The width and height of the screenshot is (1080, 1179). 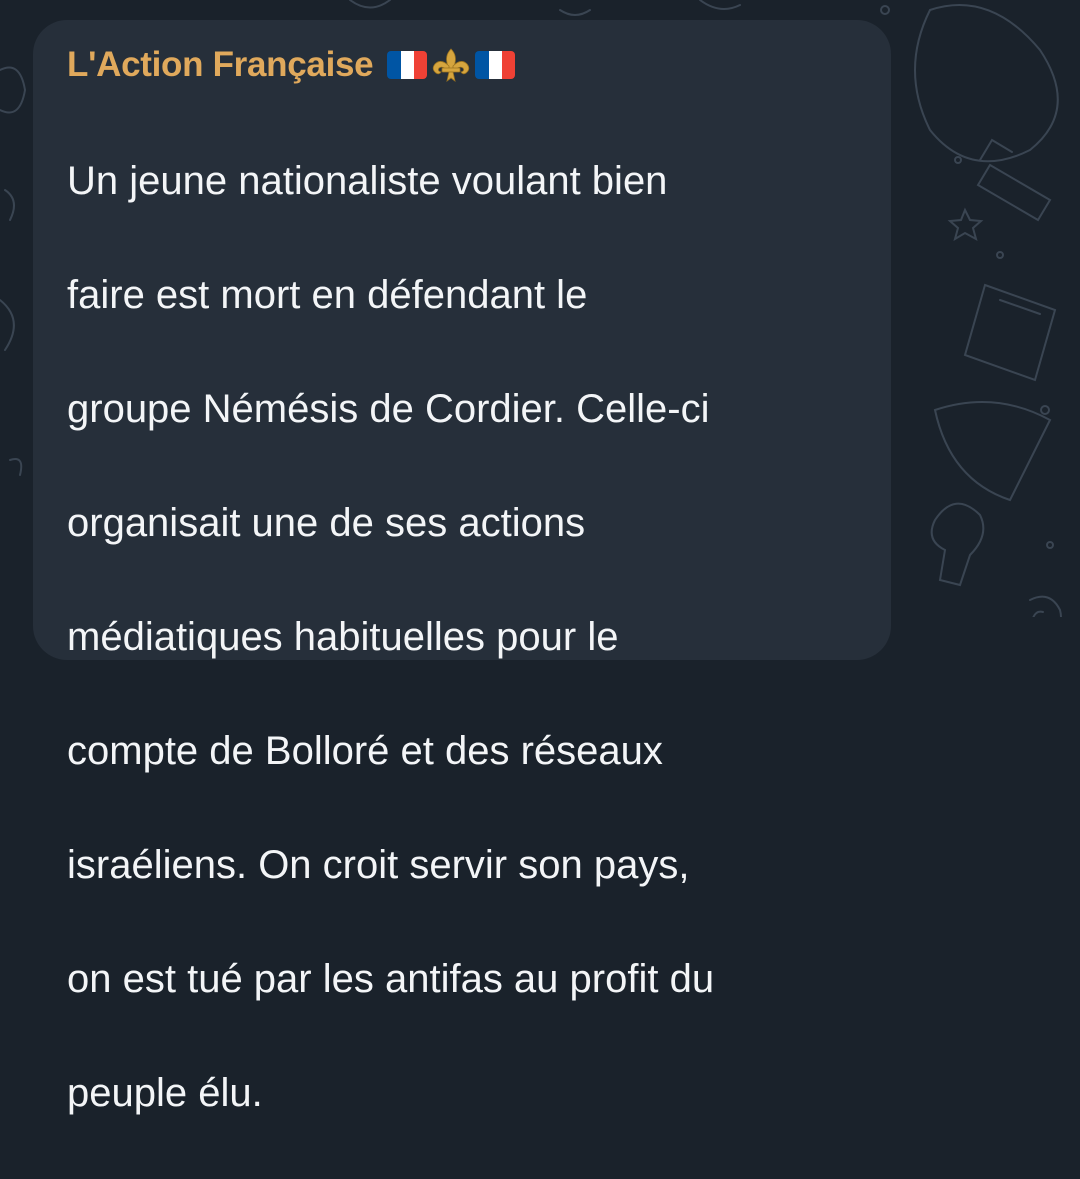 What do you see at coordinates (220, 65) in the screenshot?
I see `sender-name: L'Action Française` at bounding box center [220, 65].